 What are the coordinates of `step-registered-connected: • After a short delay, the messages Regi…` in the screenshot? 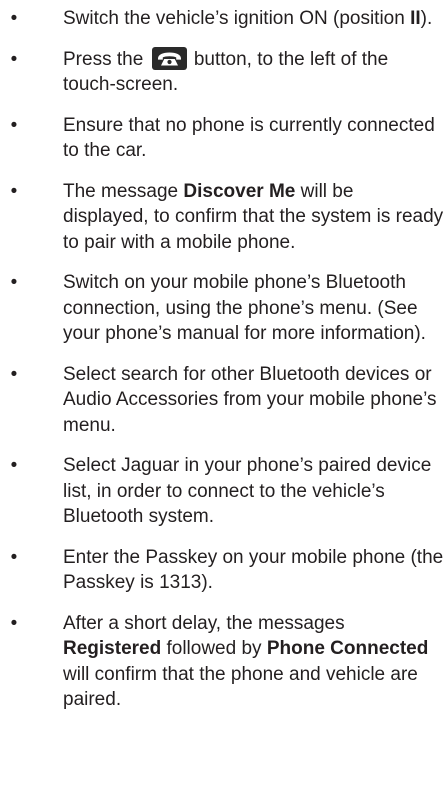 It's located at (224, 662).